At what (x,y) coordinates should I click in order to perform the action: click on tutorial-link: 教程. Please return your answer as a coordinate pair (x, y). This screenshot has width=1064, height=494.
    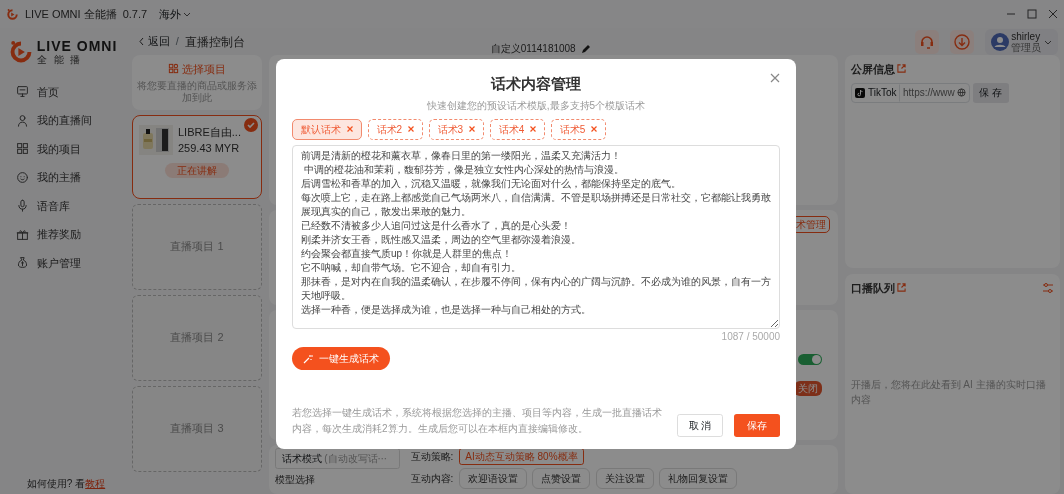
    Looking at the image, I should click on (95, 484).